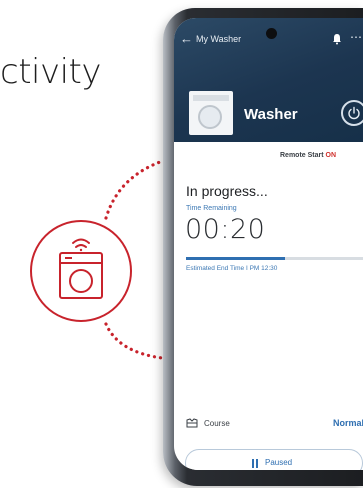 The image size is (363, 488). What do you see at coordinates (347, 423) in the screenshot?
I see `course-value: Normal` at bounding box center [347, 423].